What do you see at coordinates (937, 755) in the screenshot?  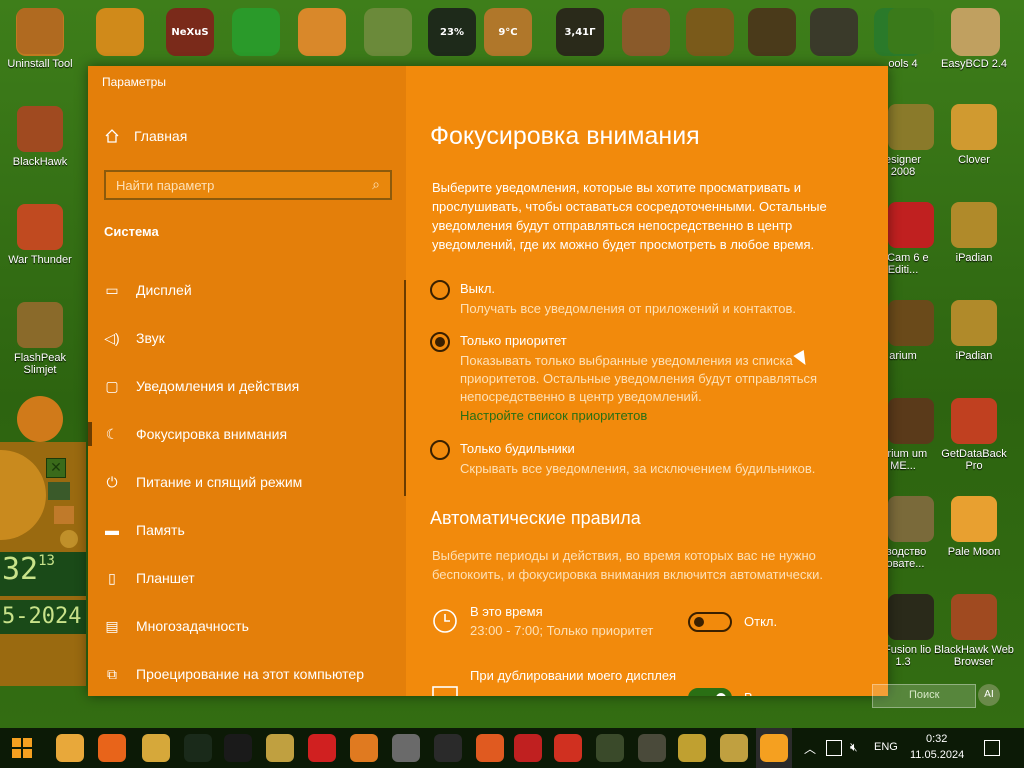 I see `clock-date: 11.05.2024` at bounding box center [937, 755].